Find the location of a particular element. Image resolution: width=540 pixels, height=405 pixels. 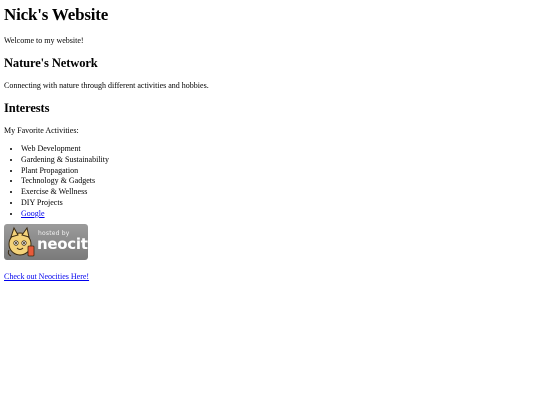

favorite-activities-label: My Favorite Activities: is located at coordinates (41, 130).